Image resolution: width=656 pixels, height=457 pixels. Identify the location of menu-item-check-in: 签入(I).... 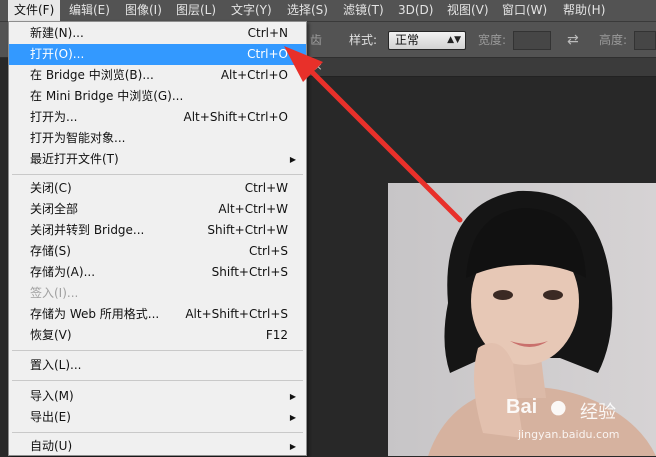
(54, 293).